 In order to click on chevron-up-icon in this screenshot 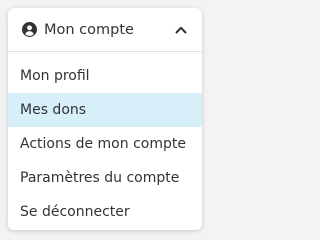, I will do `click(181, 30)`.